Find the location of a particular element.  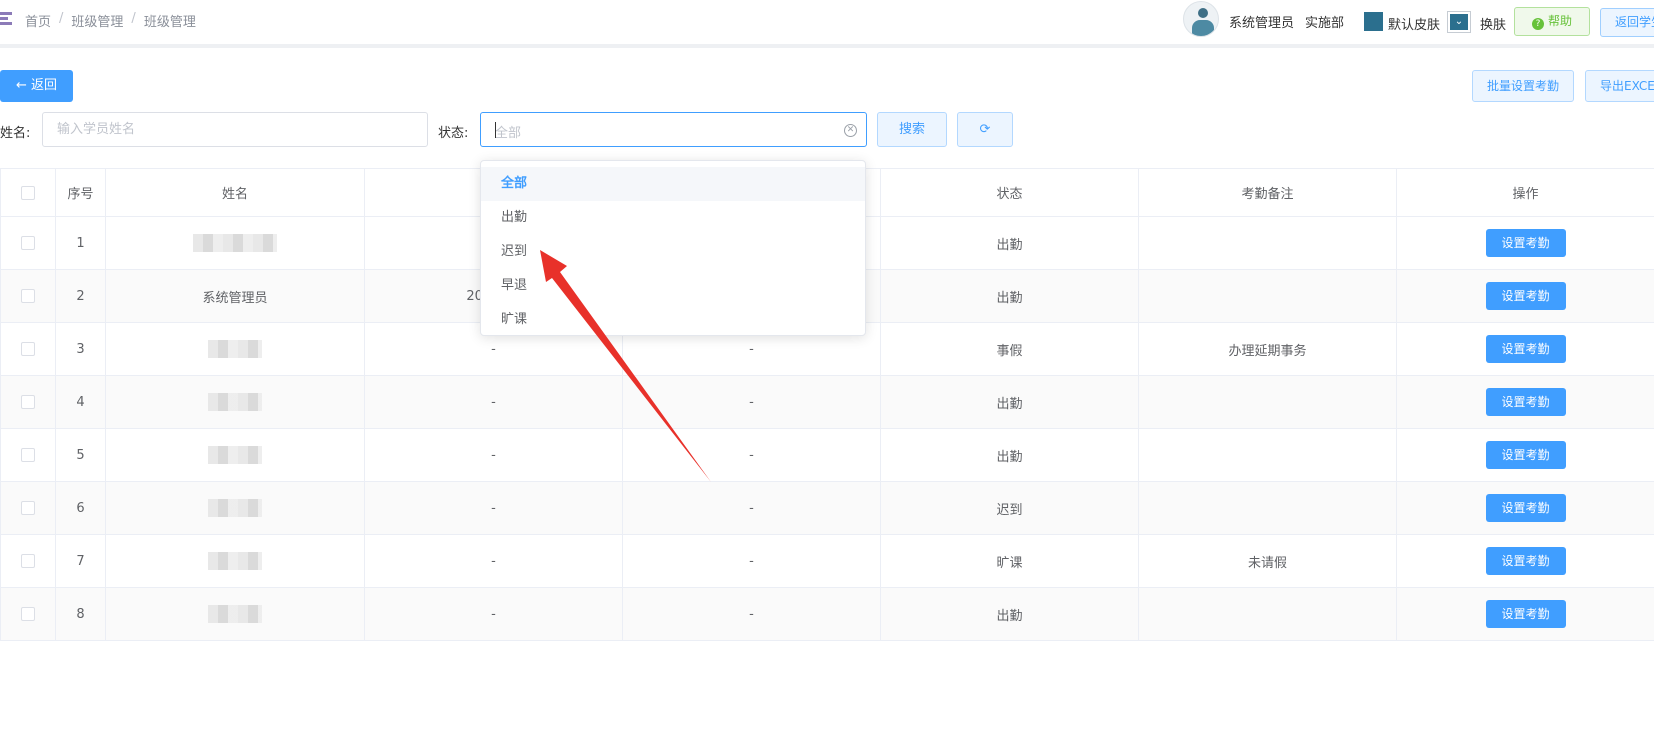

search-button: 搜索 is located at coordinates (912, 129).